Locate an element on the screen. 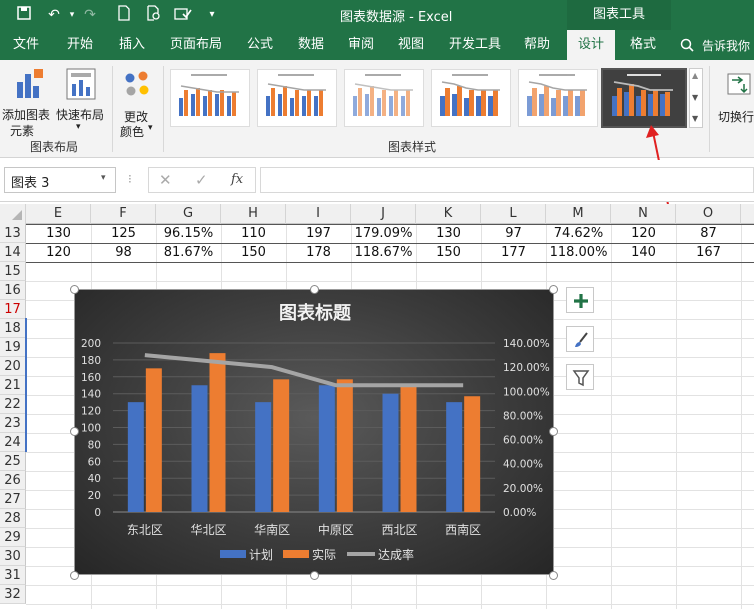 Image resolution: width=754 pixels, height=609 pixels. save-icon is located at coordinates (24, 15).